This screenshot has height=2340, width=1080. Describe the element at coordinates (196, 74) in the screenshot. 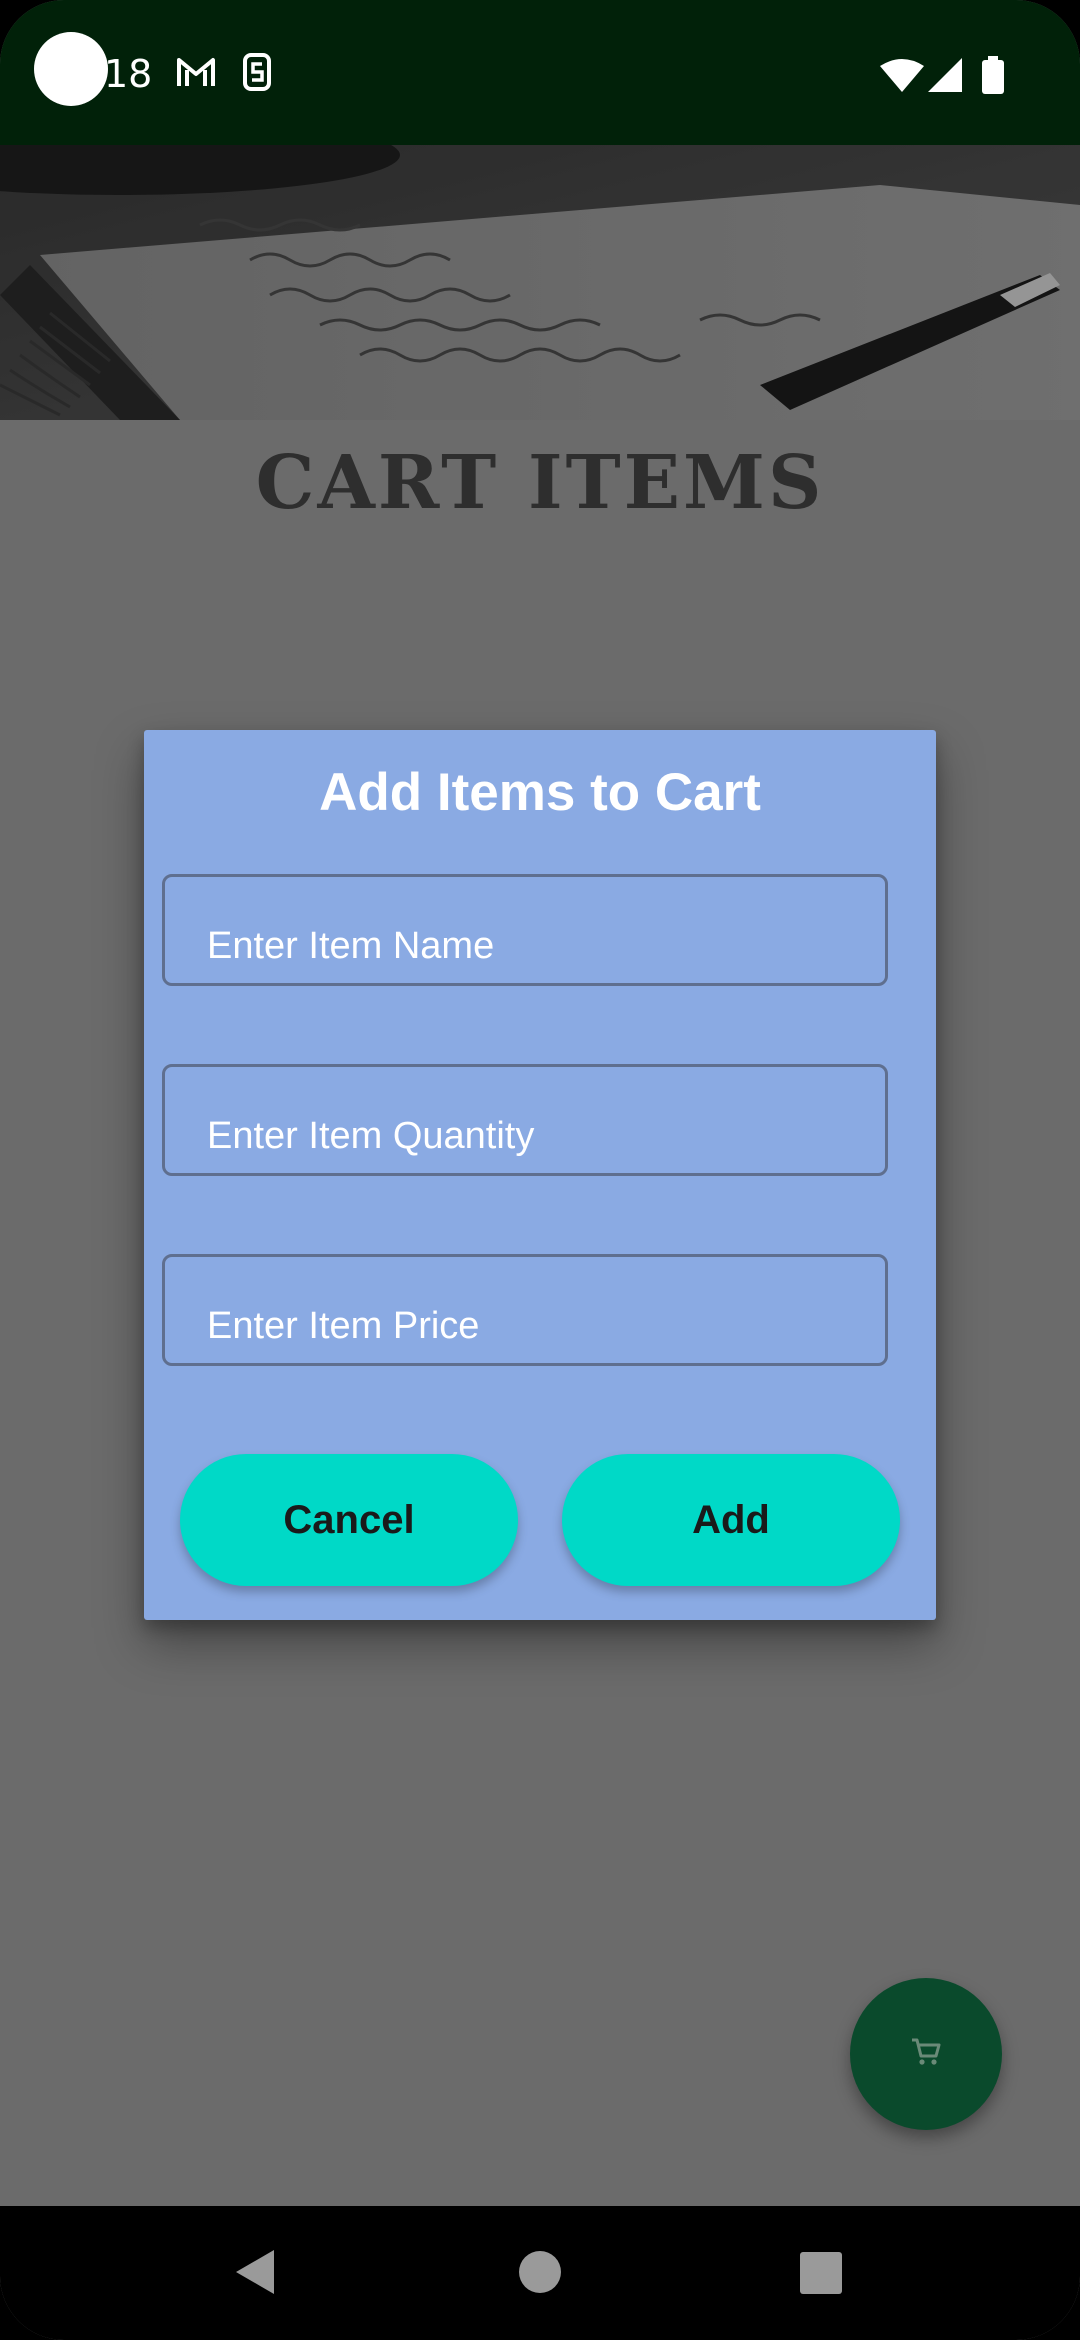

I see `gmail-icon` at that location.